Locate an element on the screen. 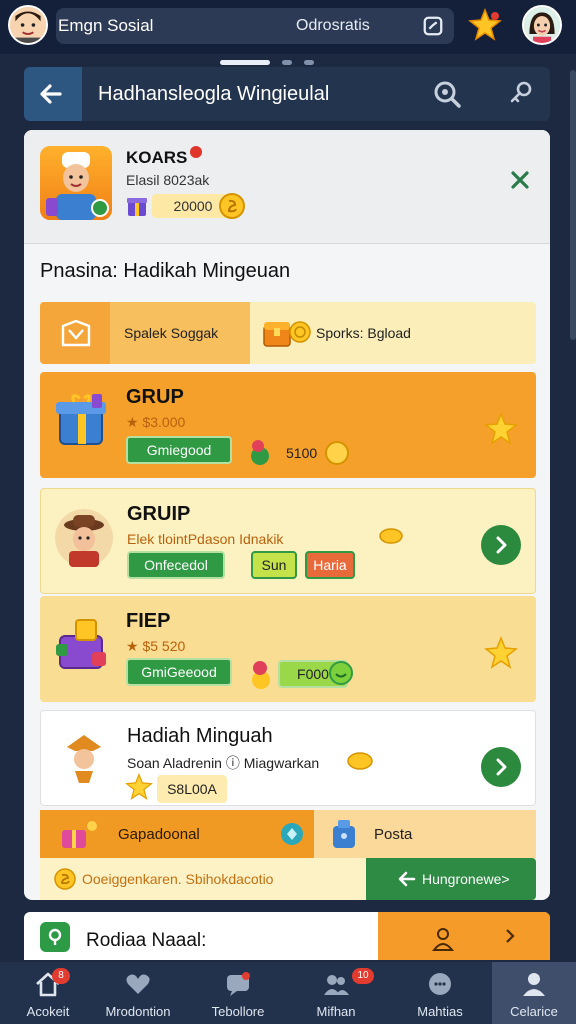  top-bar: Emgn Sosial Odrosratis is located at coordinates (288, 27).